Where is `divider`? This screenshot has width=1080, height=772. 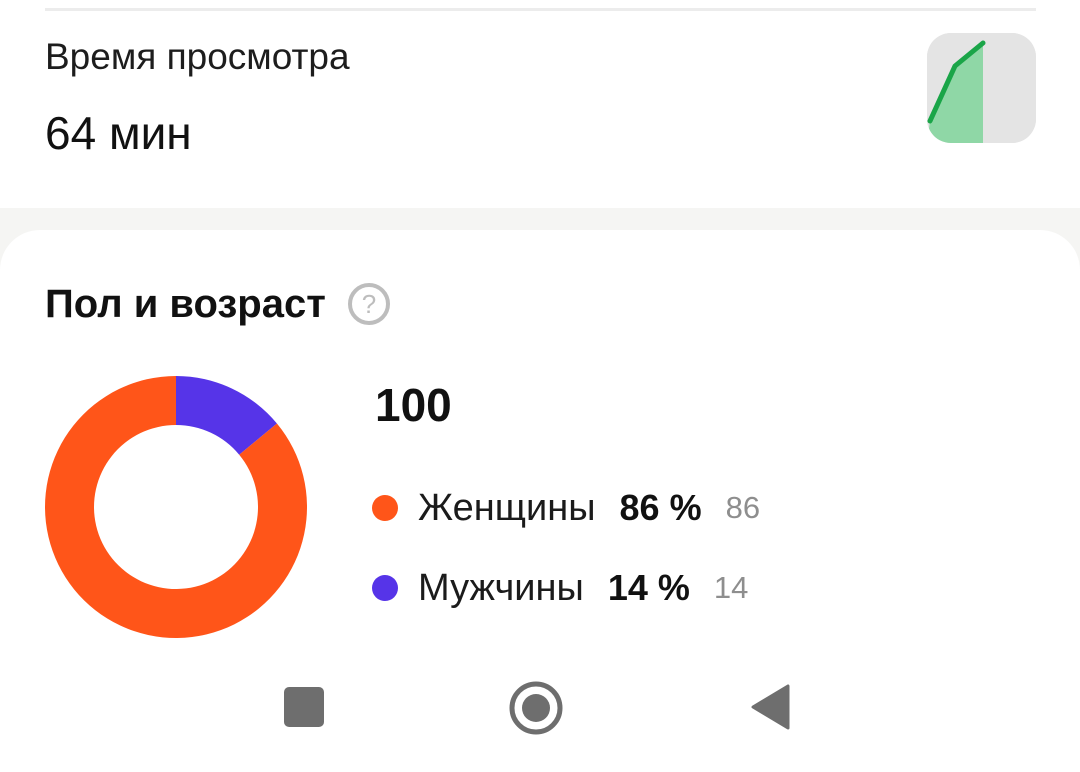 divider is located at coordinates (540, 9).